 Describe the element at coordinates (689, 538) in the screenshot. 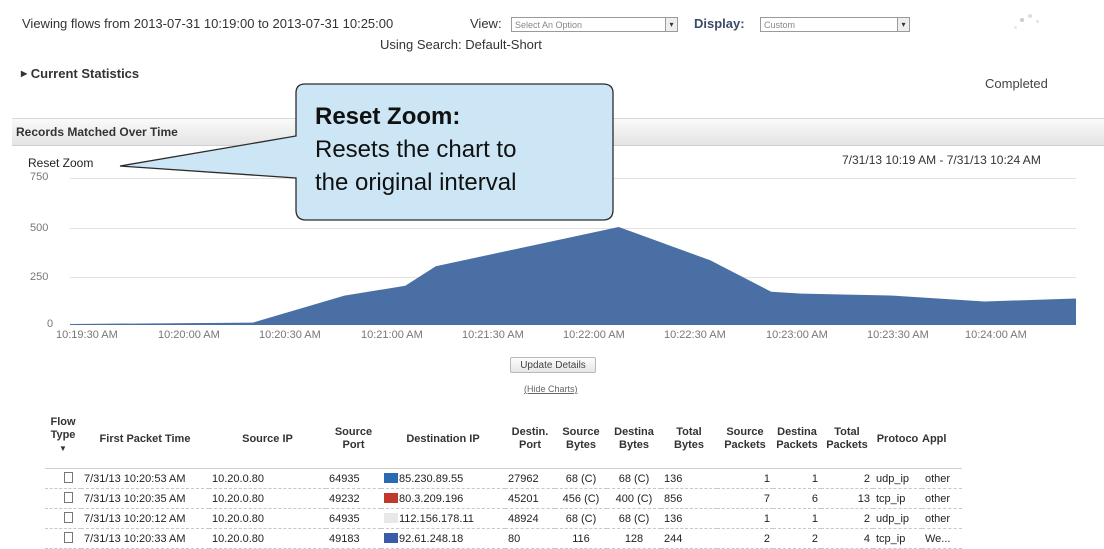

I see `cell-total-bytes: 244` at that location.